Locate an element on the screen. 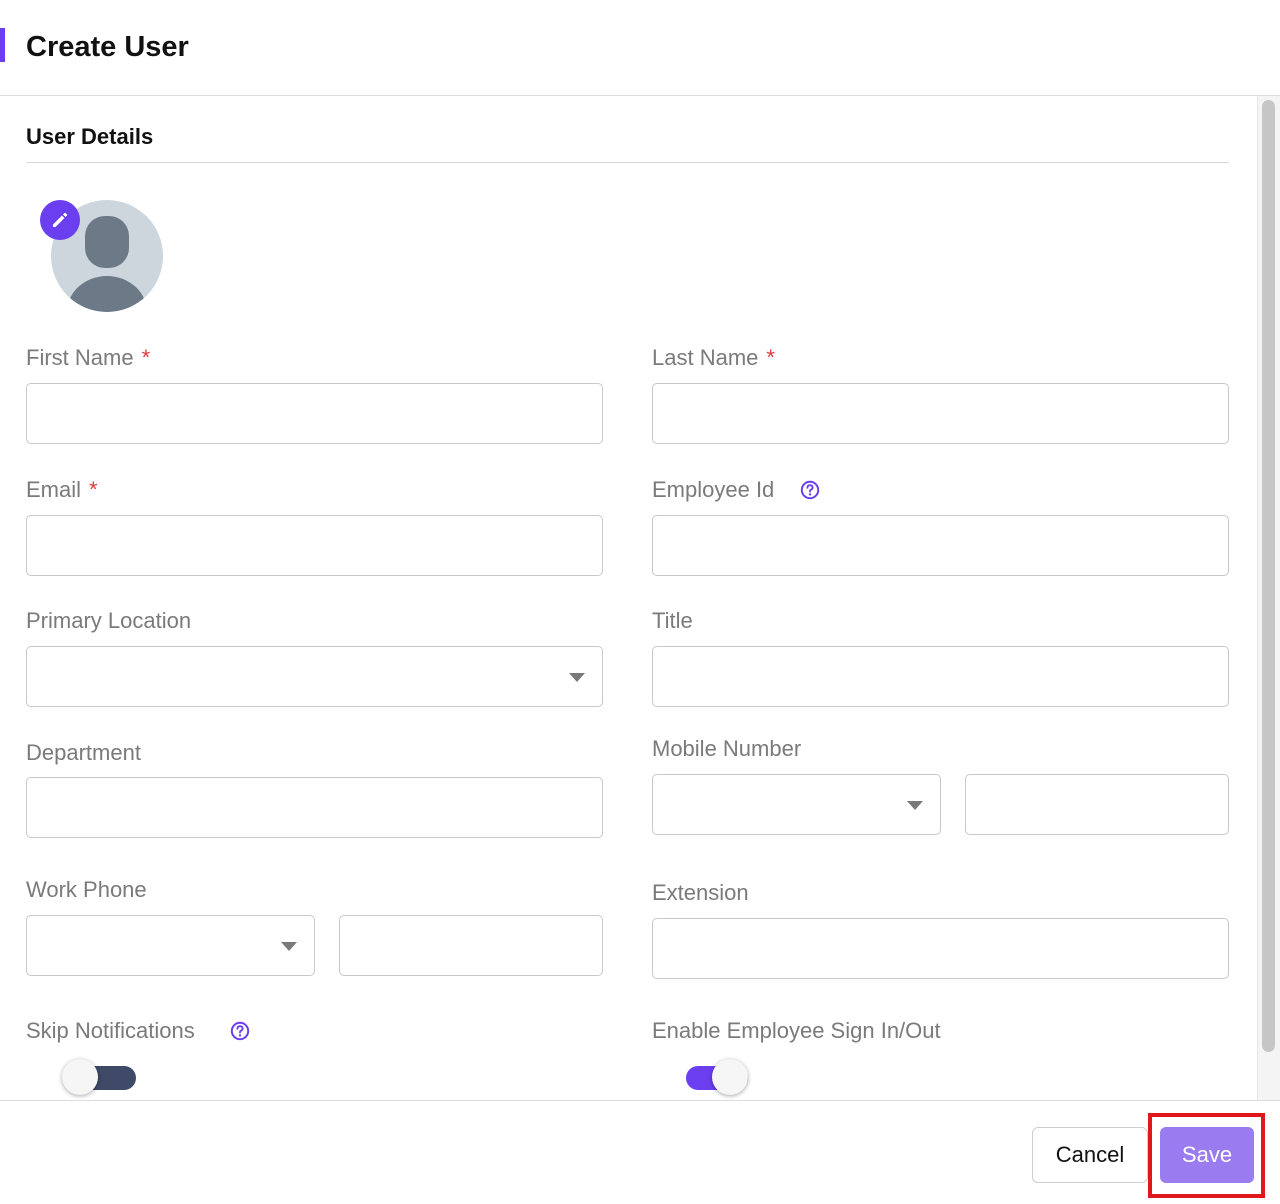 This screenshot has height=1204, width=1280. mobile-number-label: Mobile Number is located at coordinates (727, 748).